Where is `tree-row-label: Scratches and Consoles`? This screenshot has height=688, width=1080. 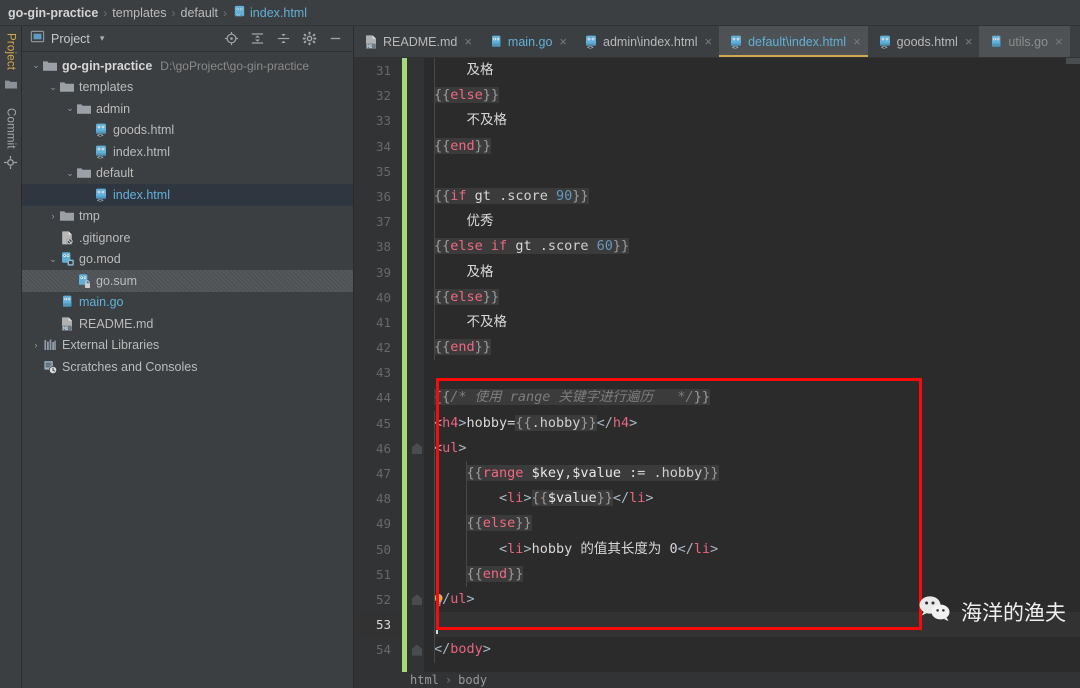 tree-row-label: Scratches and Consoles is located at coordinates (130, 366).